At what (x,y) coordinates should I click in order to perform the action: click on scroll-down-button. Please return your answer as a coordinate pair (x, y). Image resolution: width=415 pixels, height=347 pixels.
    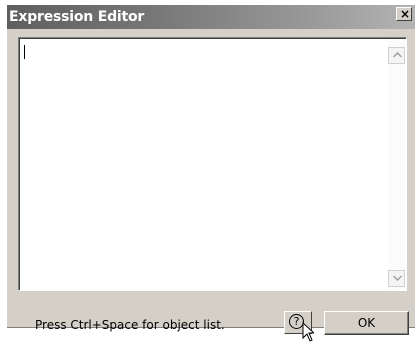
    Looking at the image, I should click on (396, 278).